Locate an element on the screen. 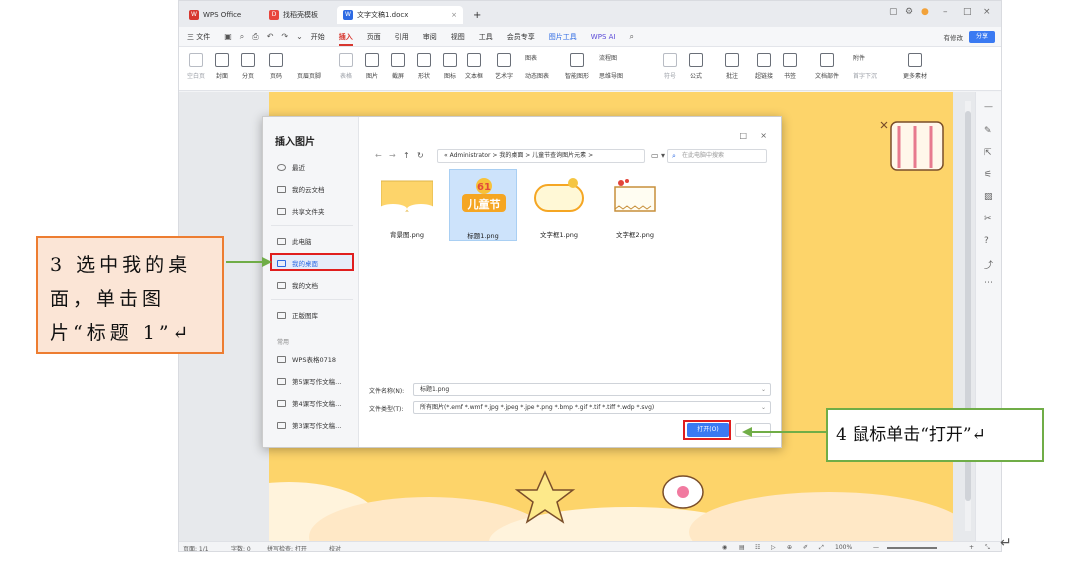  return-mark-icon: ↵ is located at coordinates (1006, 543).